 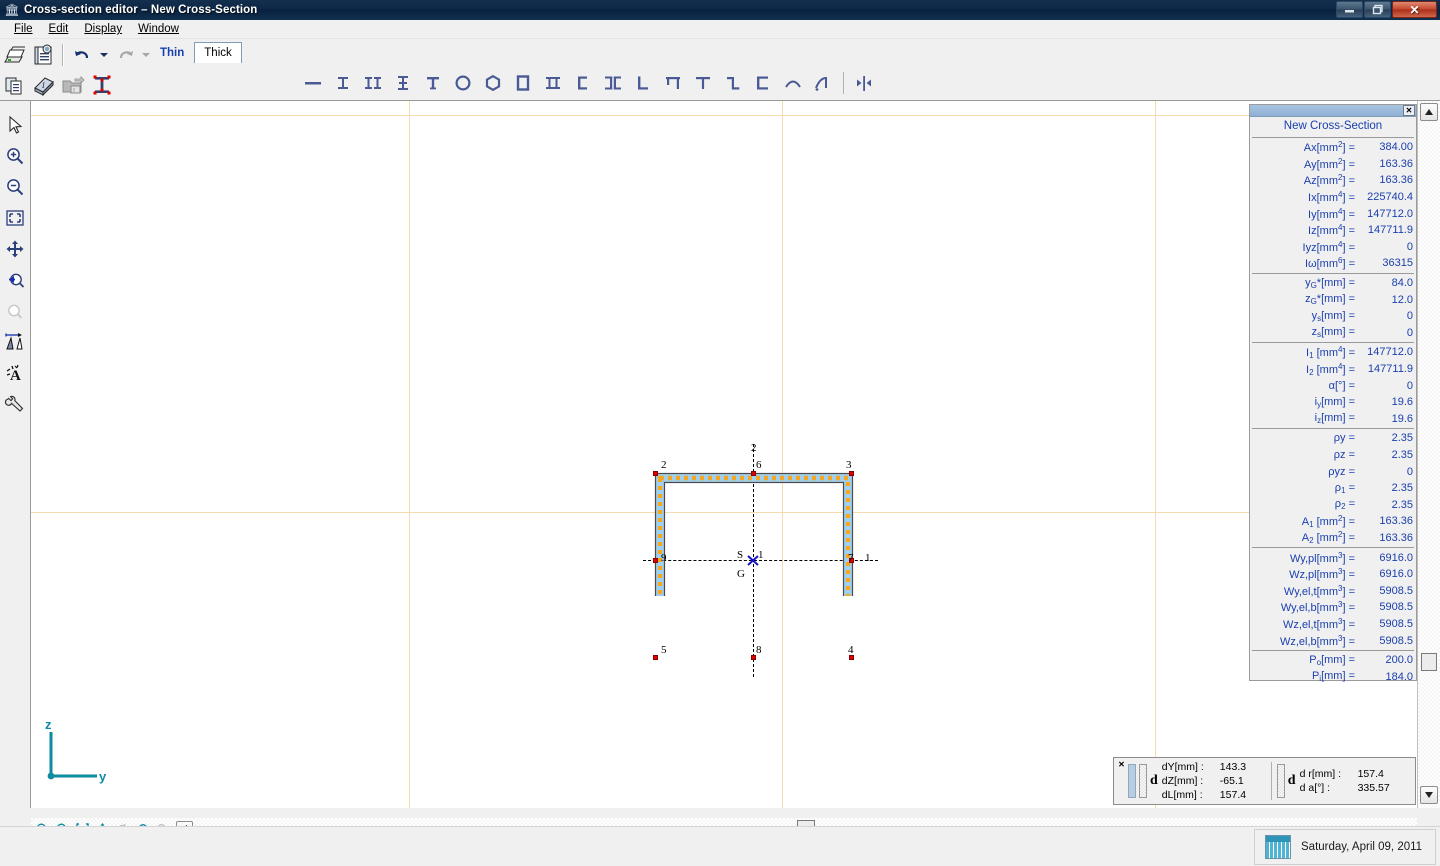 I want to click on panel-resize-handle, so click(x=1143, y=781).